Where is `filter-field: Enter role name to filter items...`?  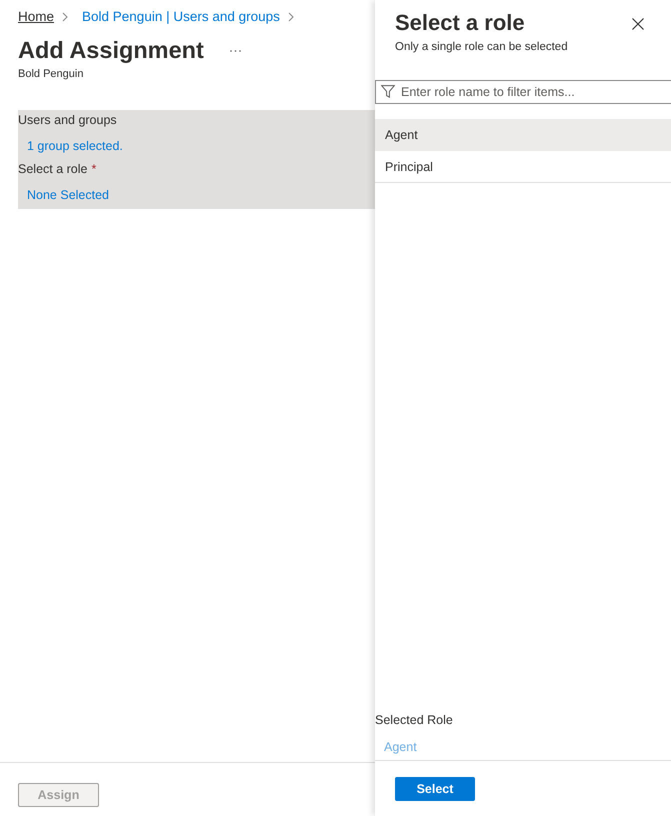
filter-field: Enter role name to filter items... is located at coordinates (523, 92).